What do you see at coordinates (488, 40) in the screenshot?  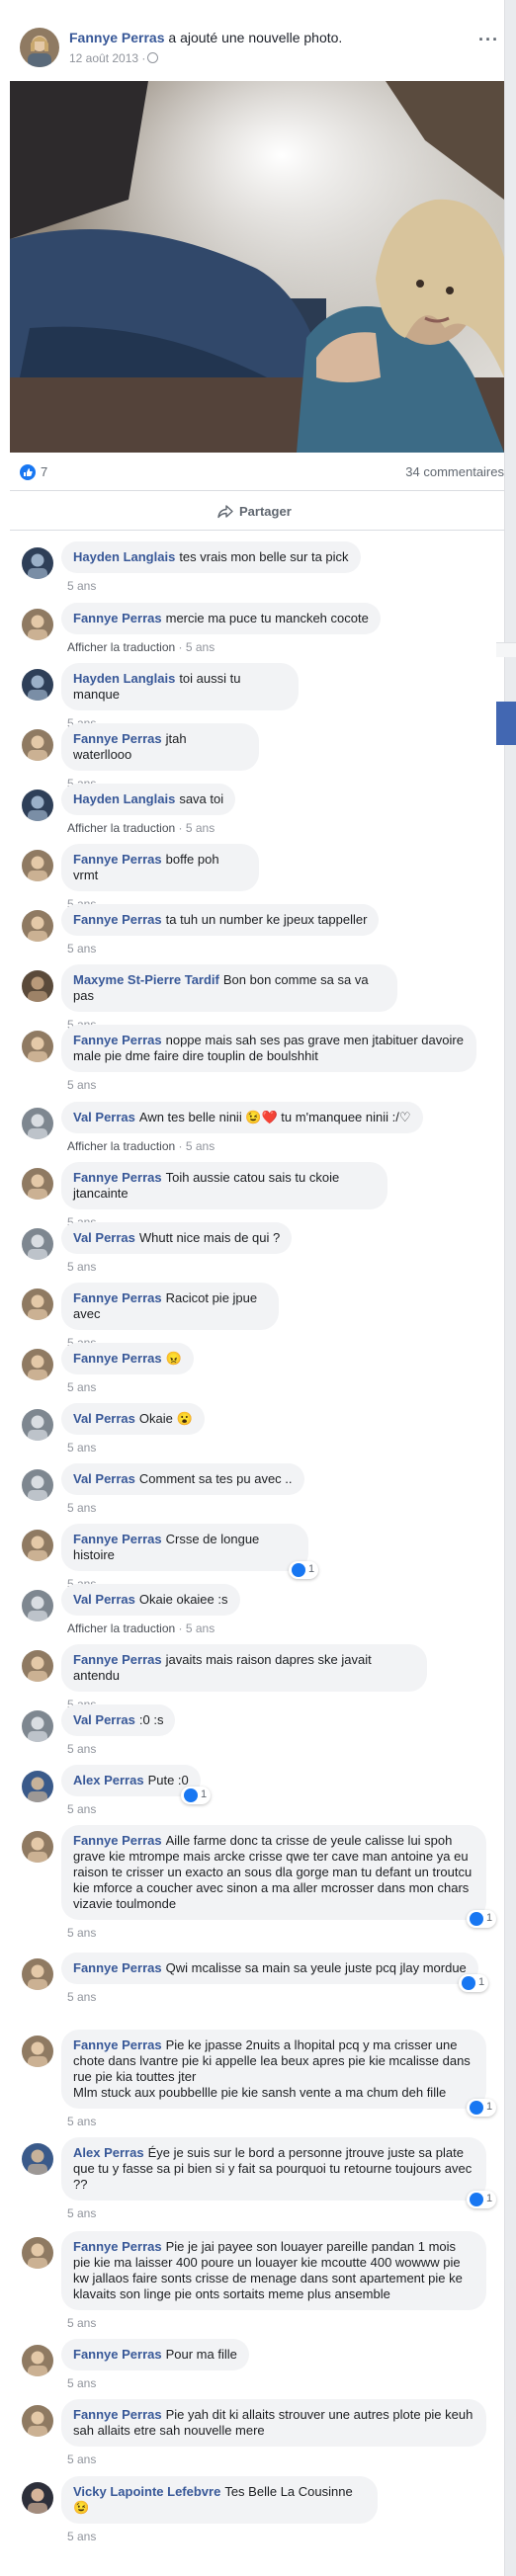 I see `more-options-icon: ···` at bounding box center [488, 40].